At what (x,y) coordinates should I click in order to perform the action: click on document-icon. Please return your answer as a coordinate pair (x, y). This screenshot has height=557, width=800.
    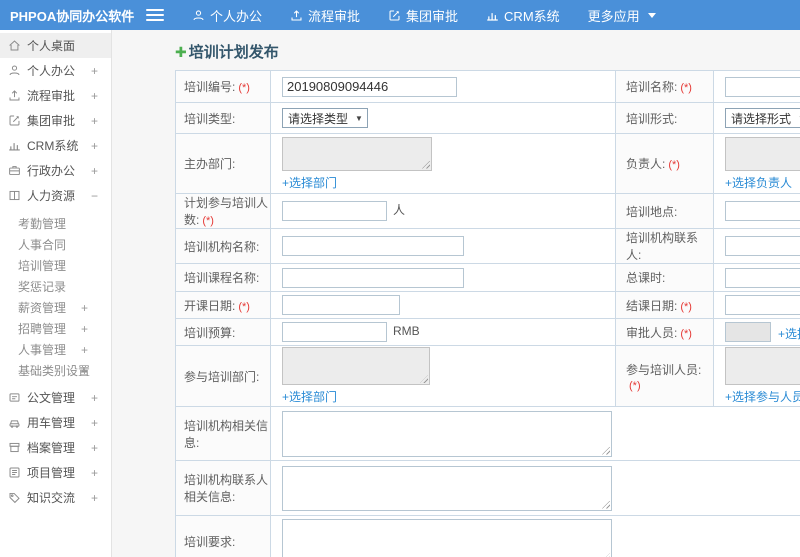
    Looking at the image, I should click on (14, 397).